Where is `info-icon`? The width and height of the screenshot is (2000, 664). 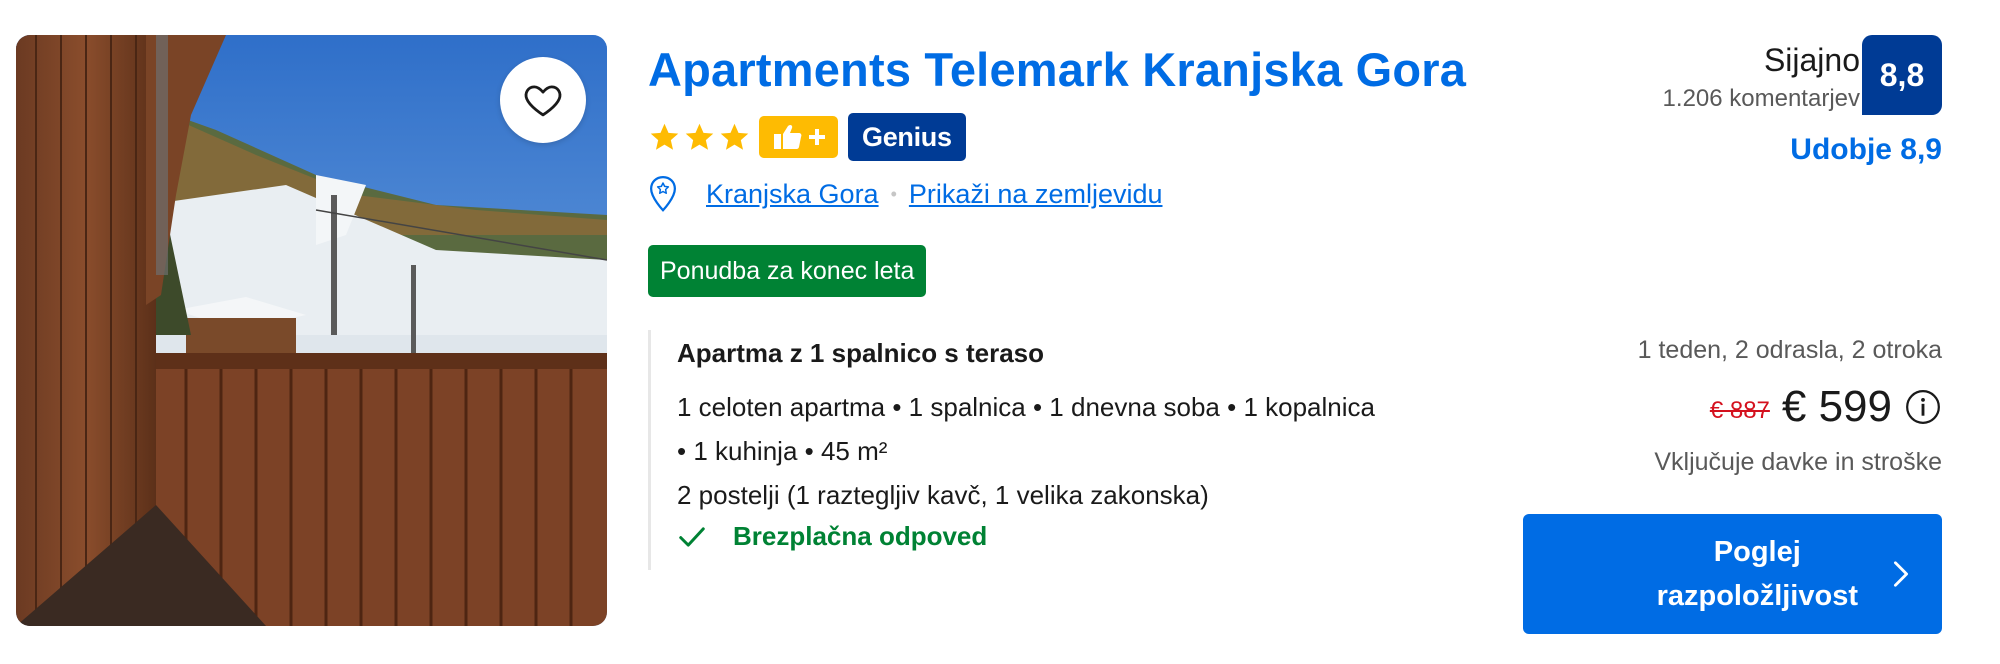 info-icon is located at coordinates (1923, 407).